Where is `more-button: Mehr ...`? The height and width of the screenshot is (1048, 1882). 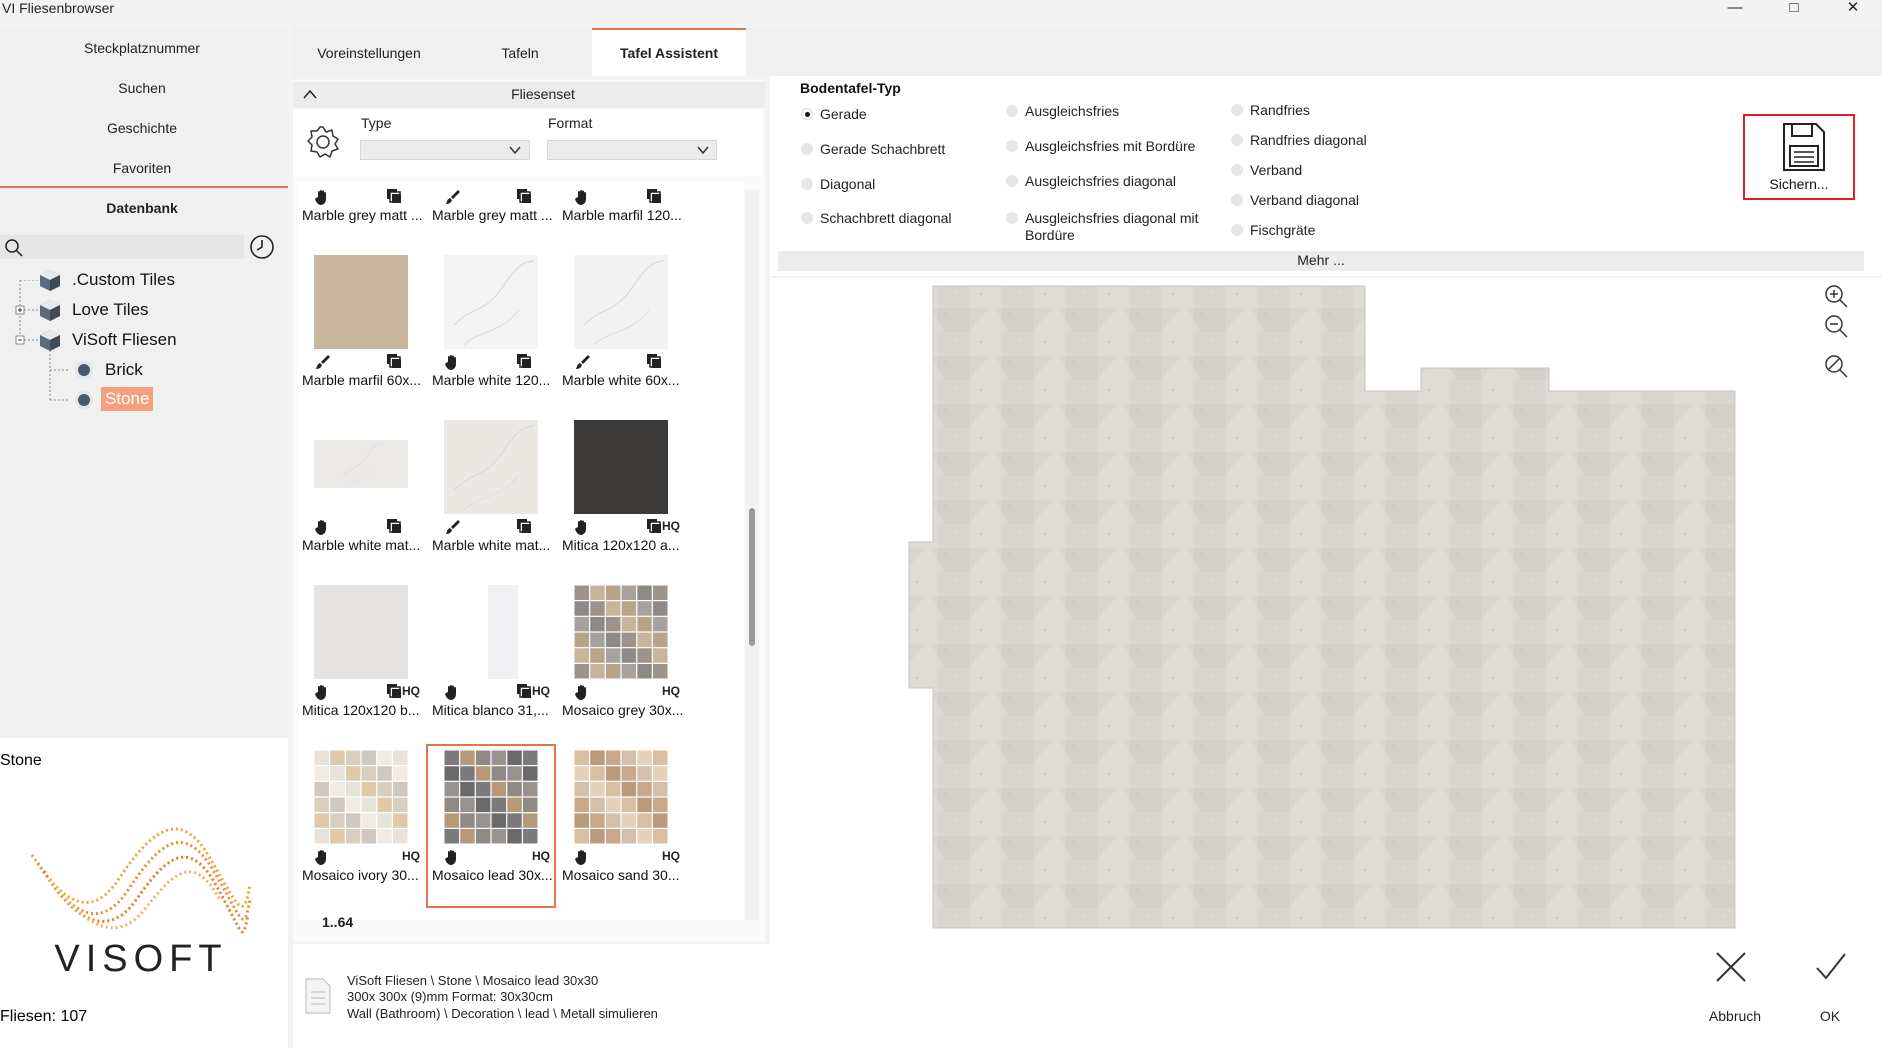
more-button: Mehr ... is located at coordinates (1321, 260).